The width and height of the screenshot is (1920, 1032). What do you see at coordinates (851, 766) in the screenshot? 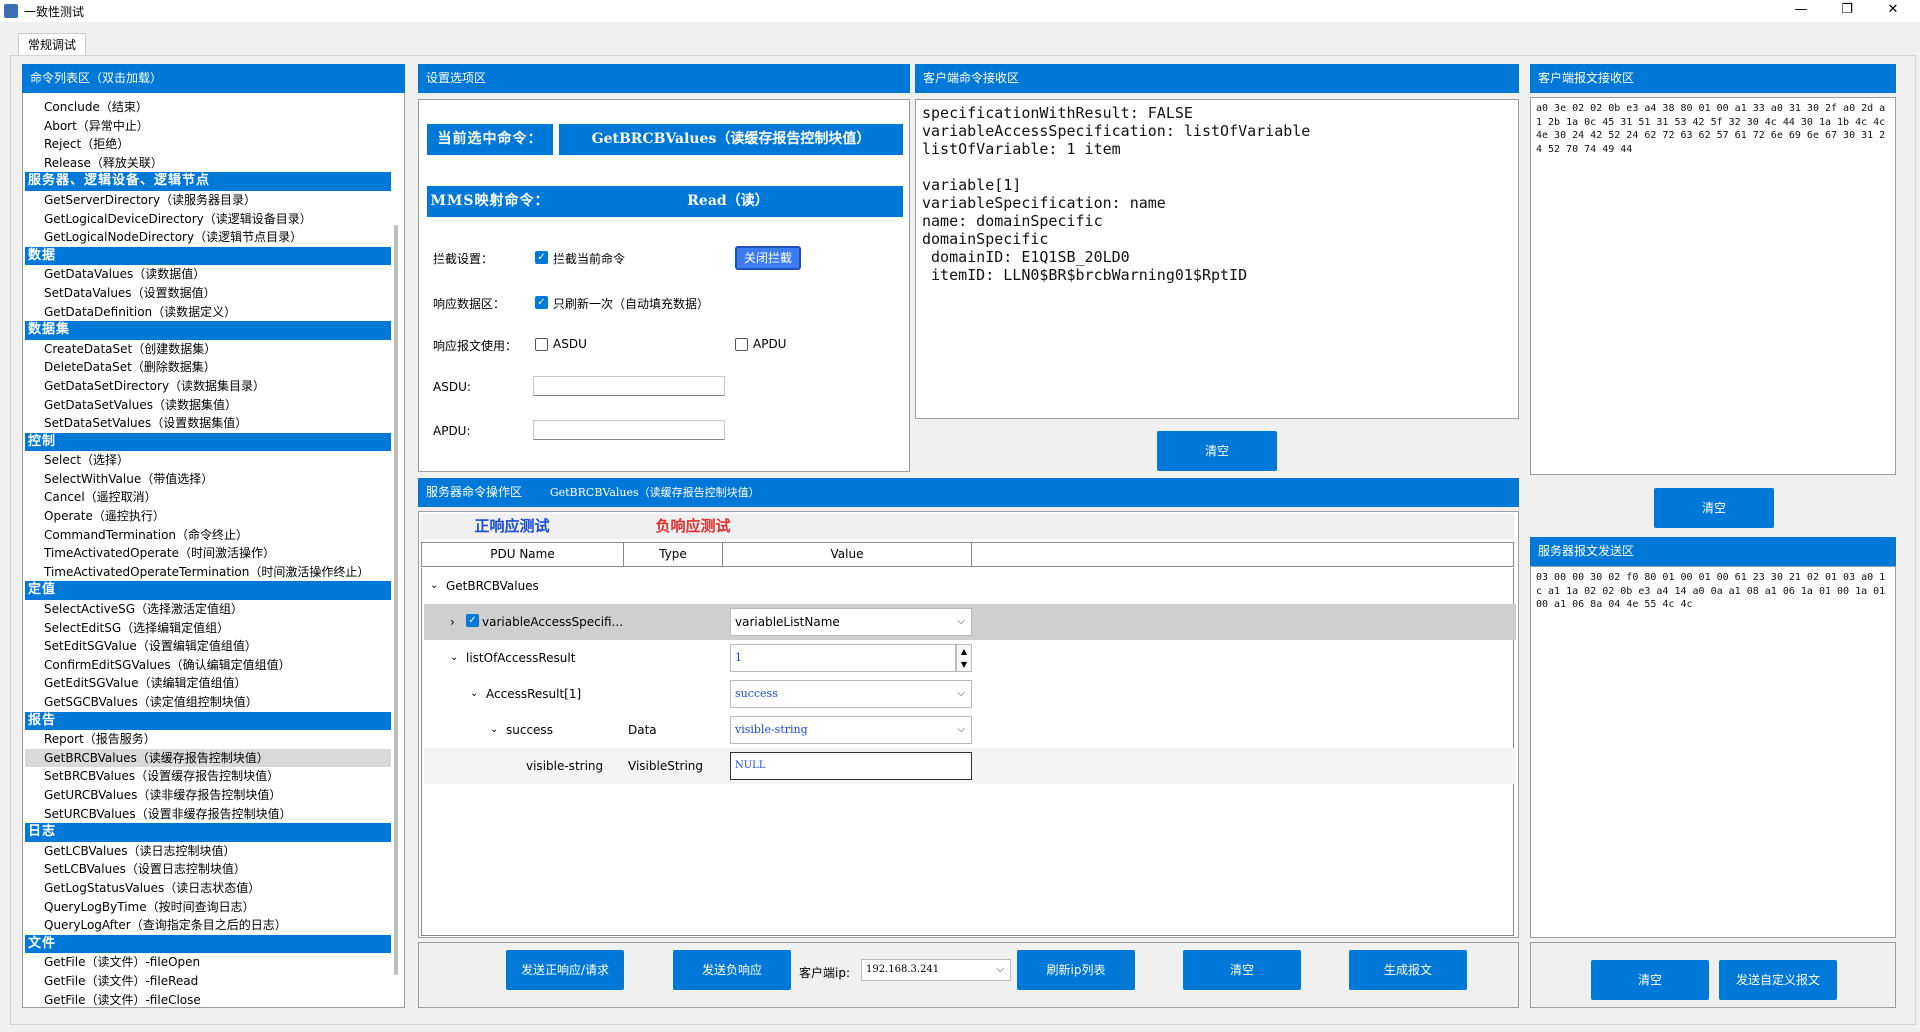
I see `visible-string-input: NULL` at bounding box center [851, 766].